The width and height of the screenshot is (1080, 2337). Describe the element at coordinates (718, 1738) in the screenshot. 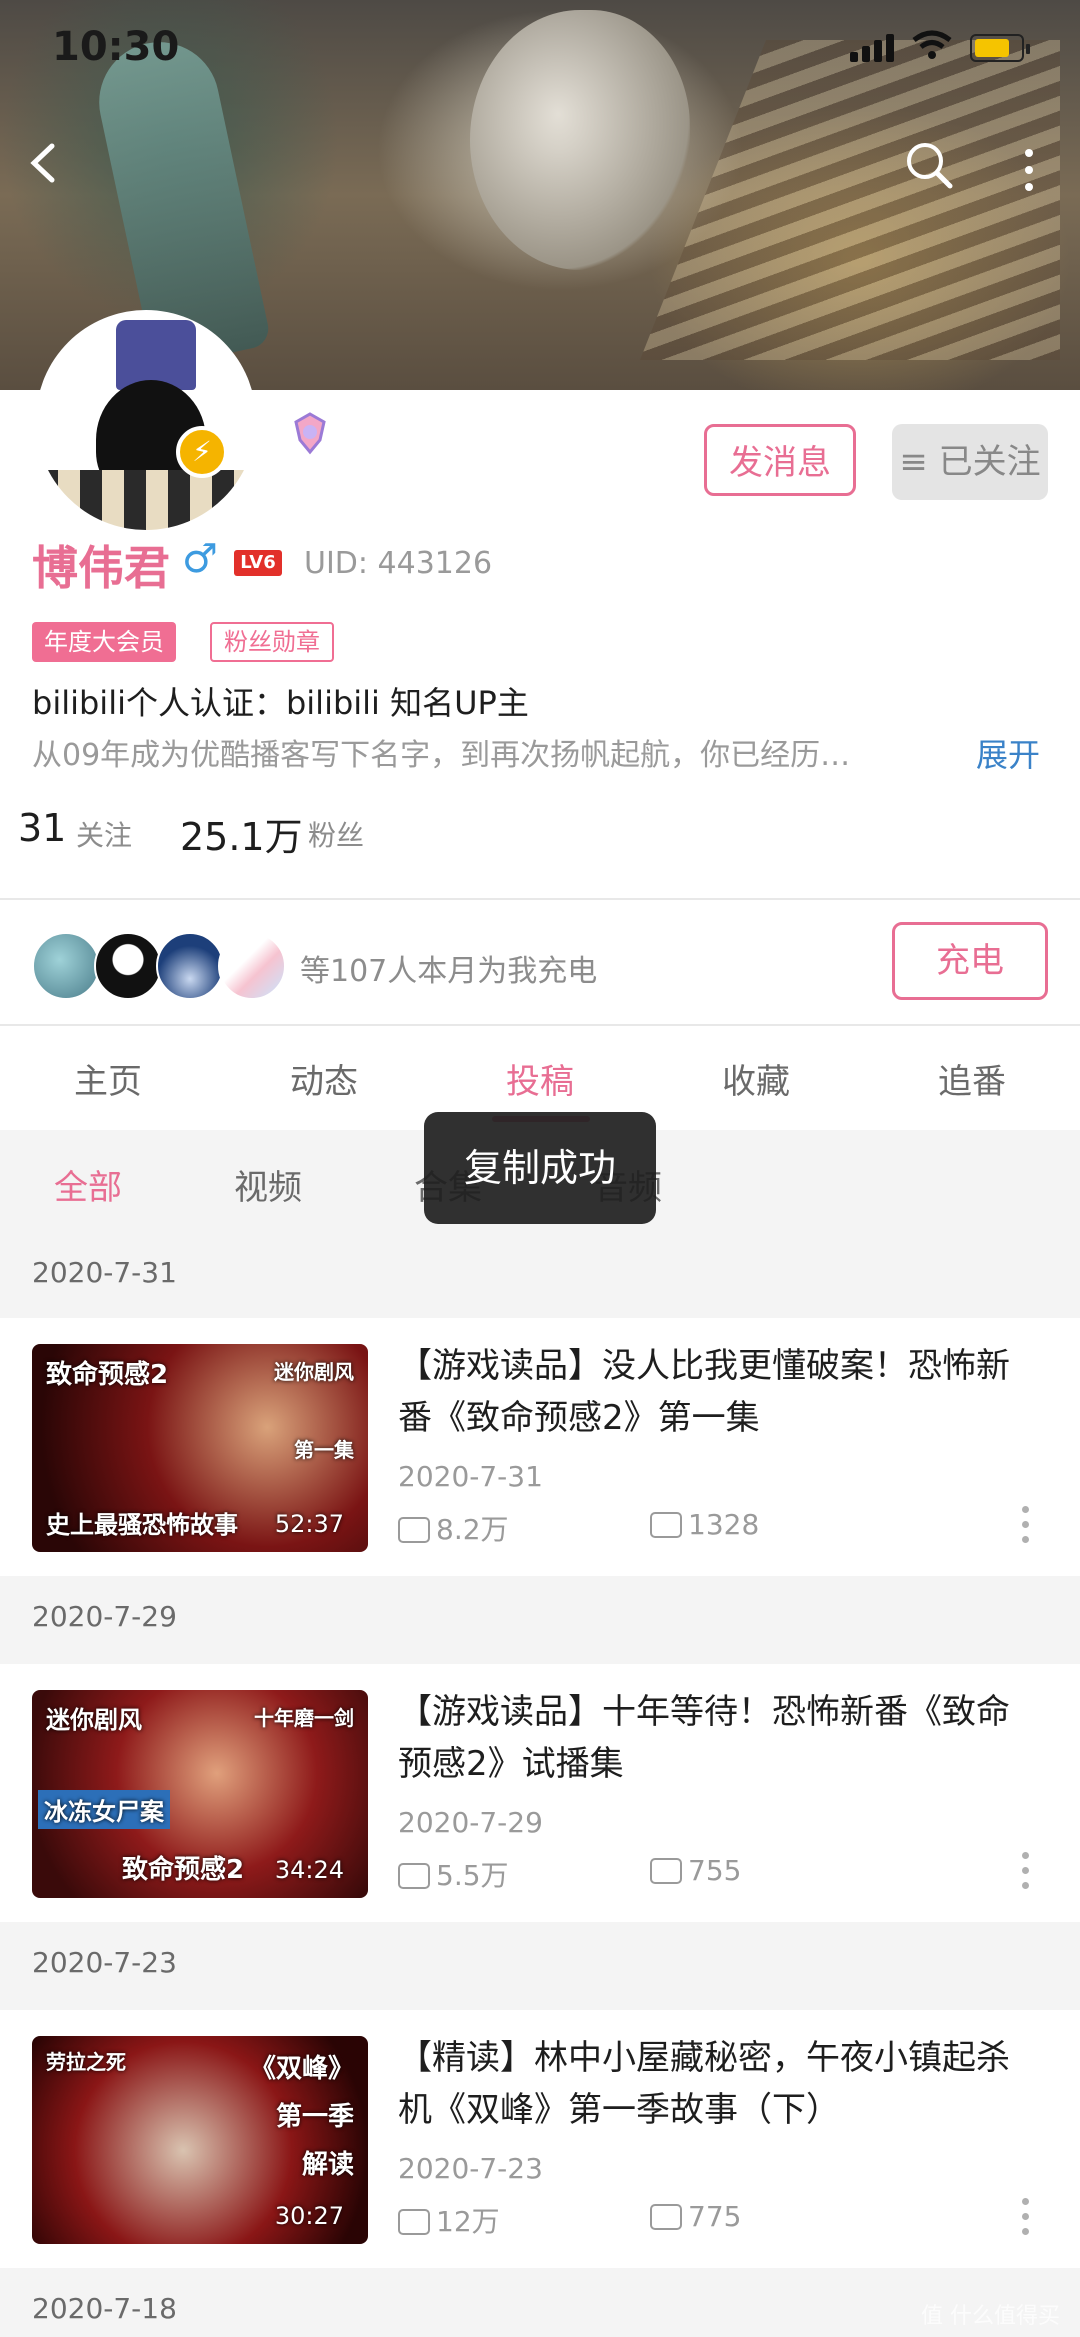

I see `video-title: 【游戏读品】十年等待！恐怖新番《致命预感2》试播集` at that location.